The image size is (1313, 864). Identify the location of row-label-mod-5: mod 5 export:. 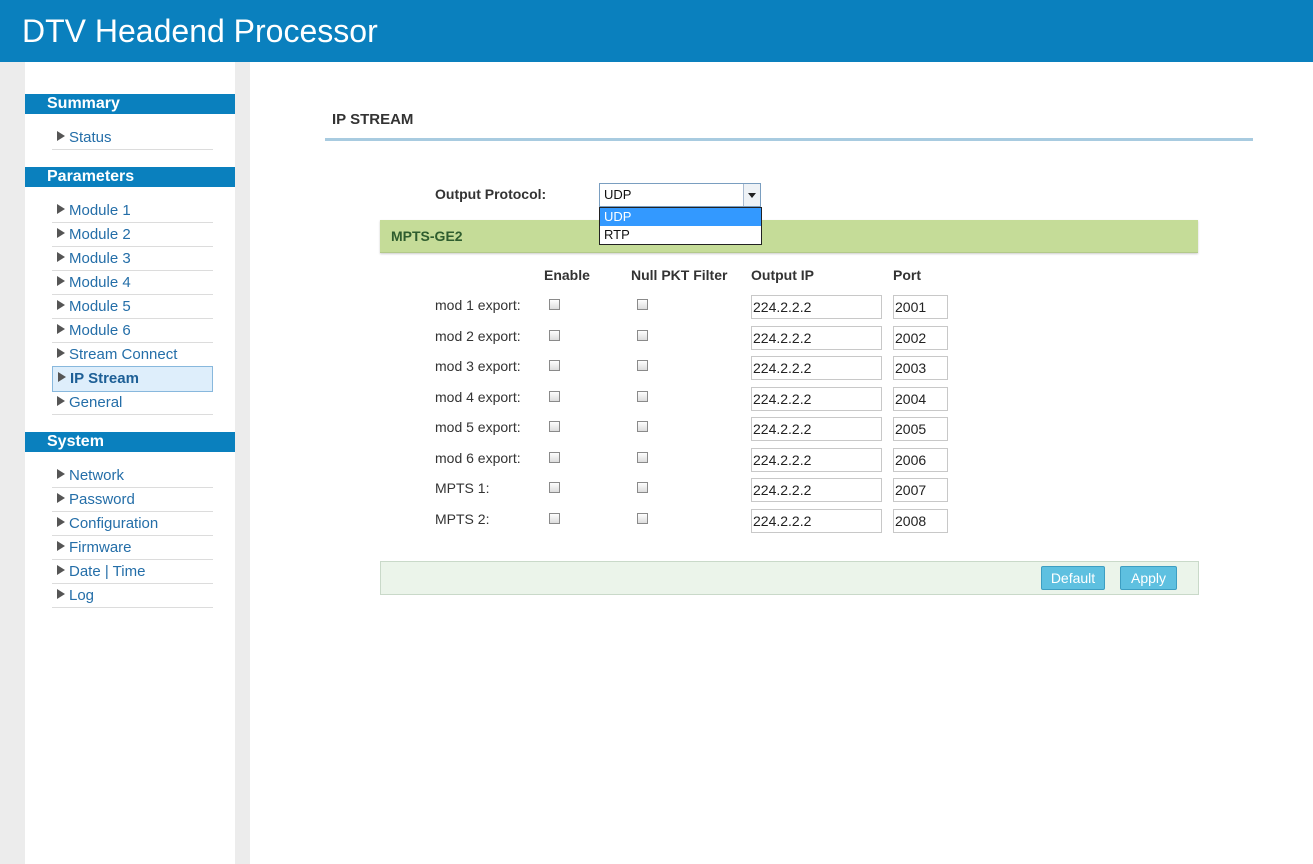
(478, 427).